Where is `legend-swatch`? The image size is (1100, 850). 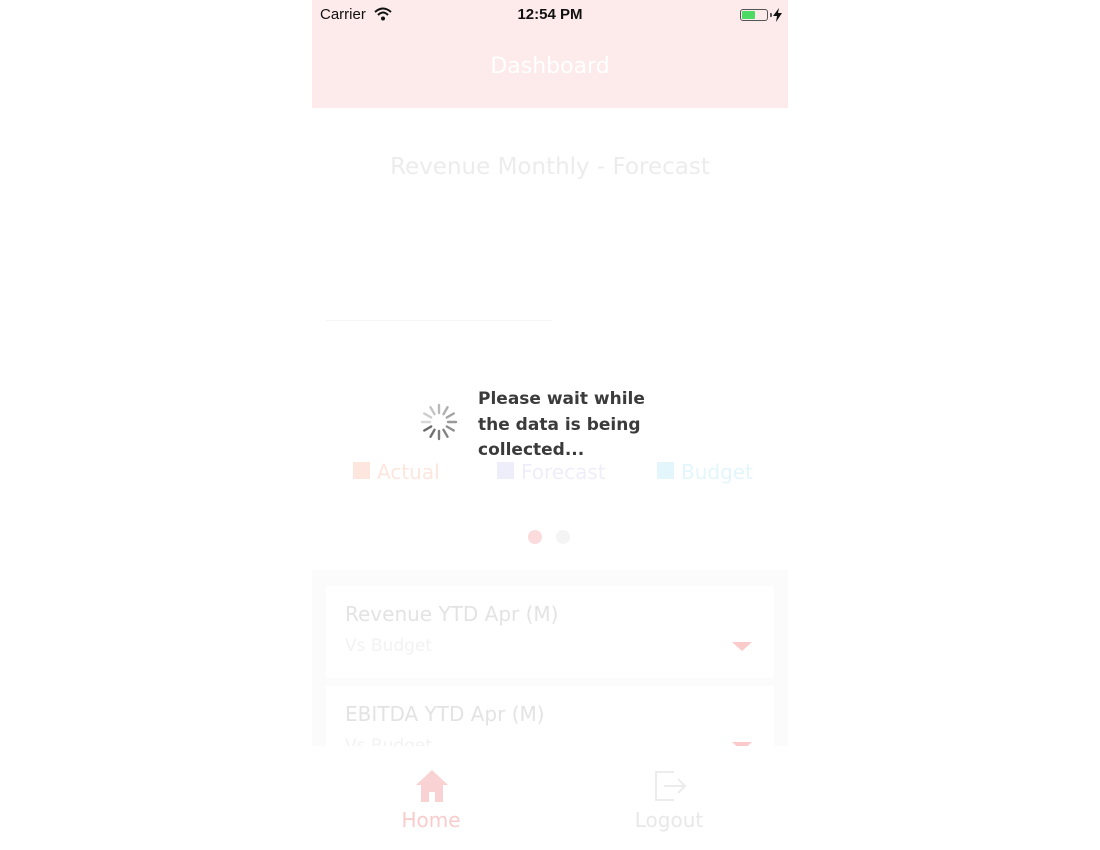 legend-swatch is located at coordinates (361, 470).